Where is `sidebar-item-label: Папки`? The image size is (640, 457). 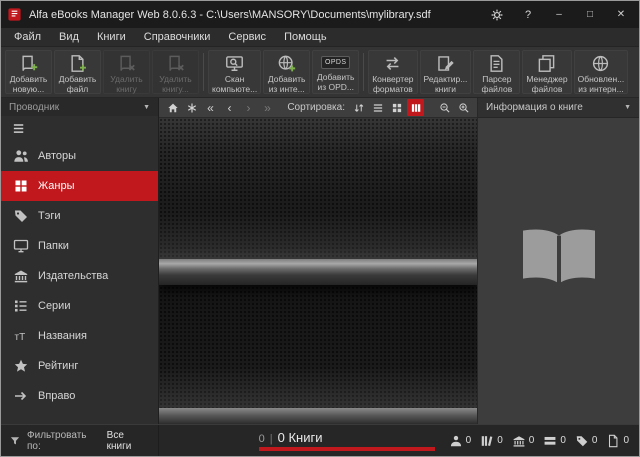
sidebar-item-label: Папки is located at coordinates (53, 246).